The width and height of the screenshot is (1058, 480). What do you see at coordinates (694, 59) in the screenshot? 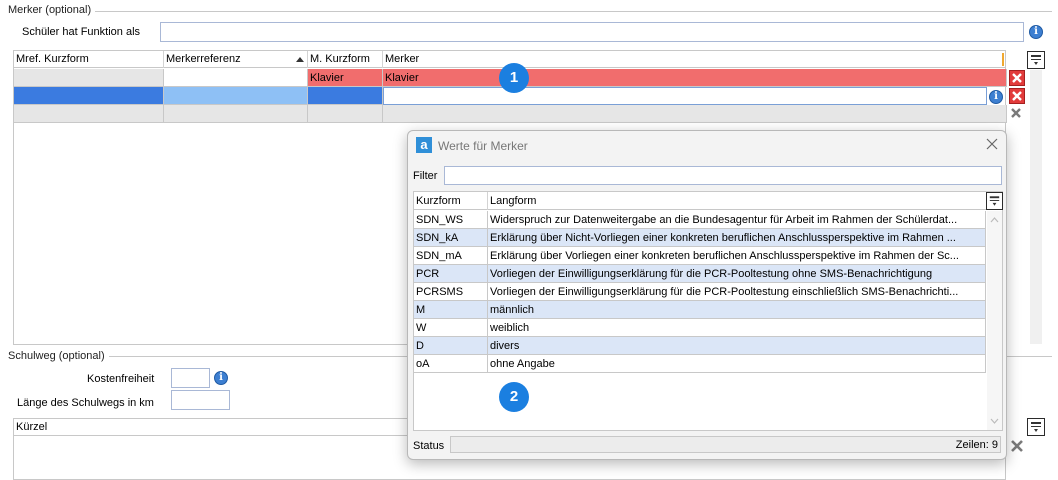
I see `col-merker: Merker` at bounding box center [694, 59].